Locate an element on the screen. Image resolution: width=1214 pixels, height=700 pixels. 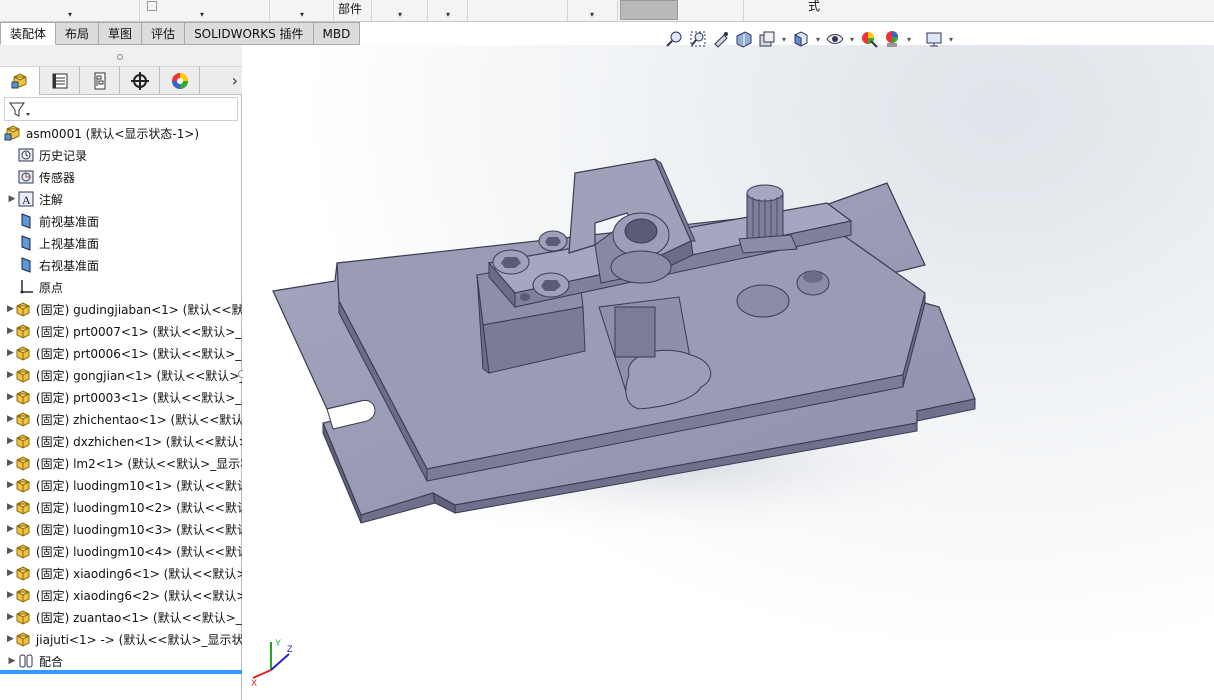
tree-item: ▶ (固定) luodingm10<4> (默认<<默认>_显示状态 1>) is located at coordinates (121, 551).